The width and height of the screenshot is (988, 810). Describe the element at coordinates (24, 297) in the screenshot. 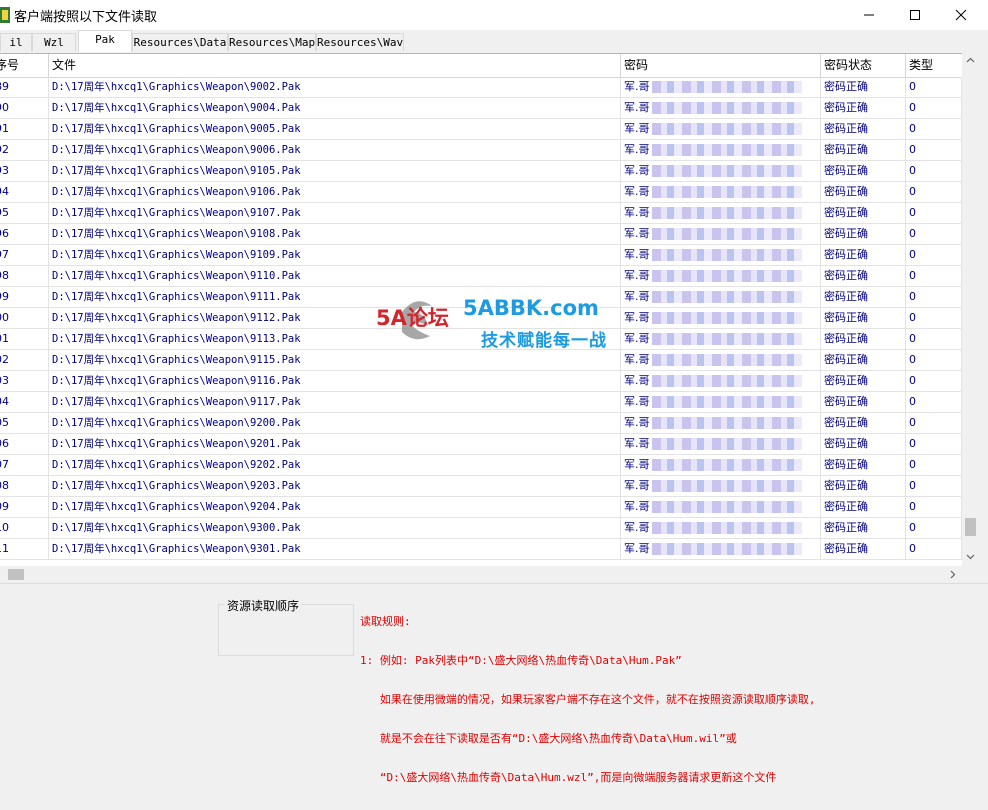

I see `row-index-cell: 99` at that location.